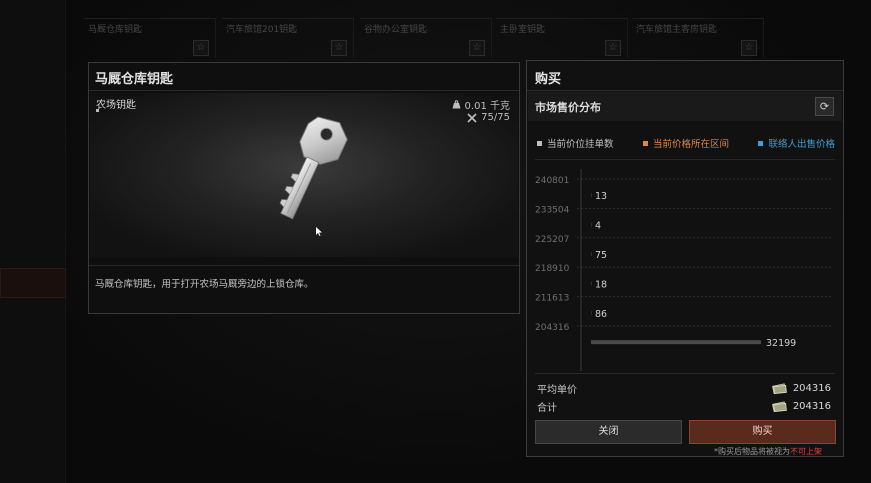 The width and height of the screenshot is (871, 483). I want to click on total-price-label: 合计, so click(547, 408).